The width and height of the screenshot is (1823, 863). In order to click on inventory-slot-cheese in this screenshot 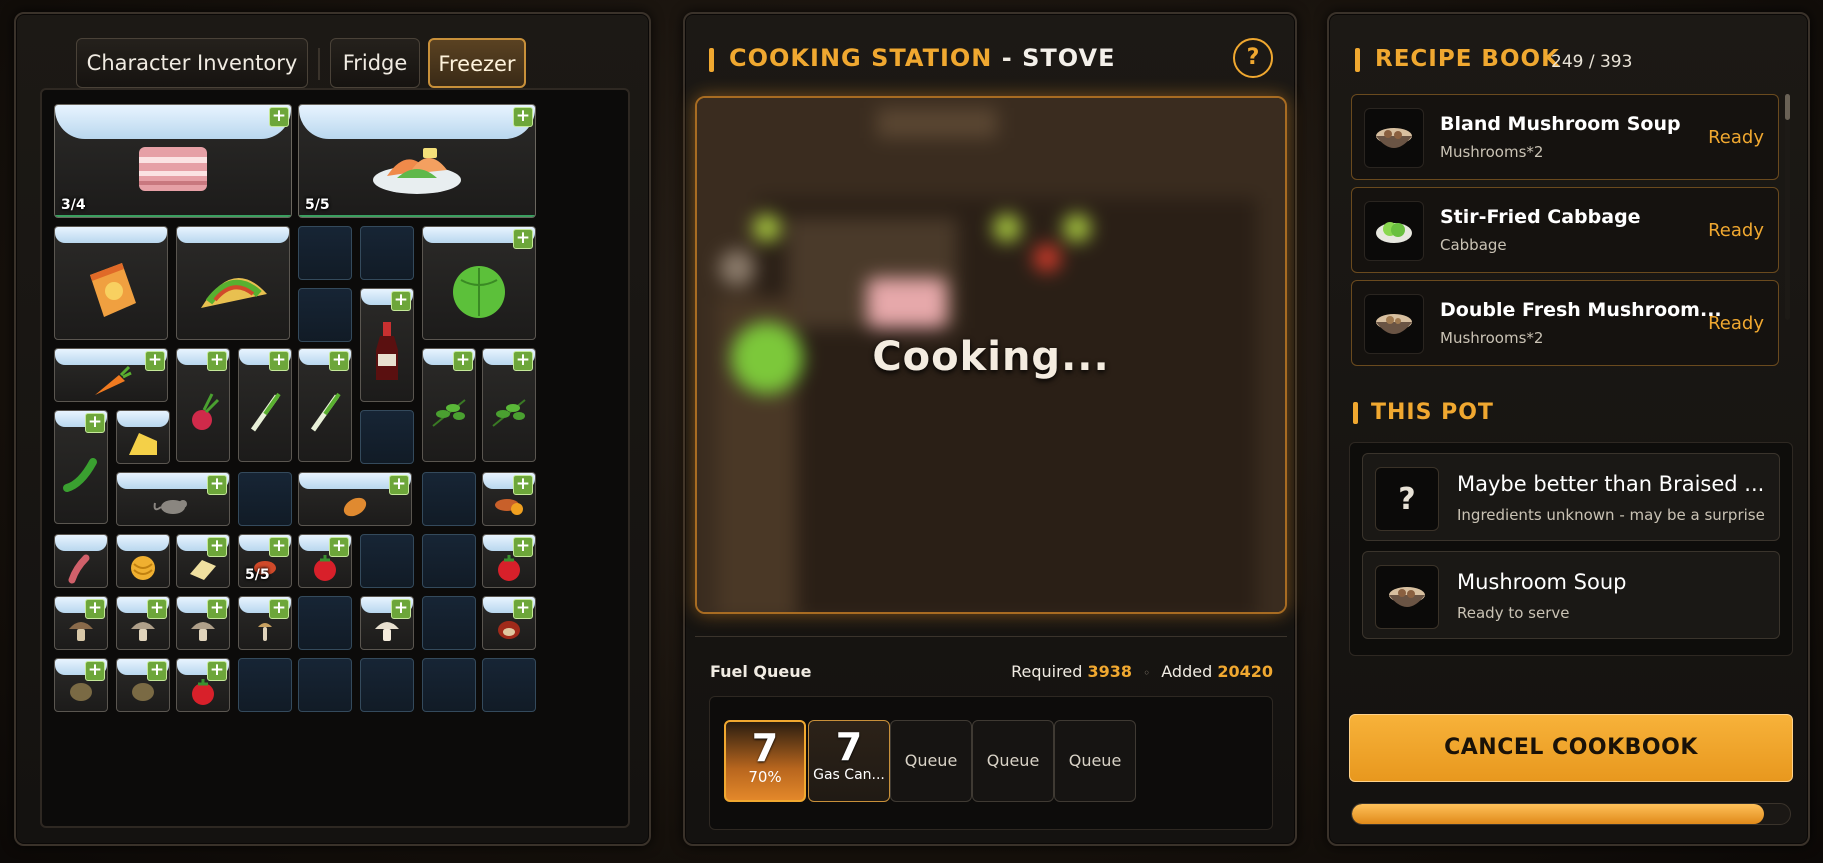, I will do `click(143, 437)`.